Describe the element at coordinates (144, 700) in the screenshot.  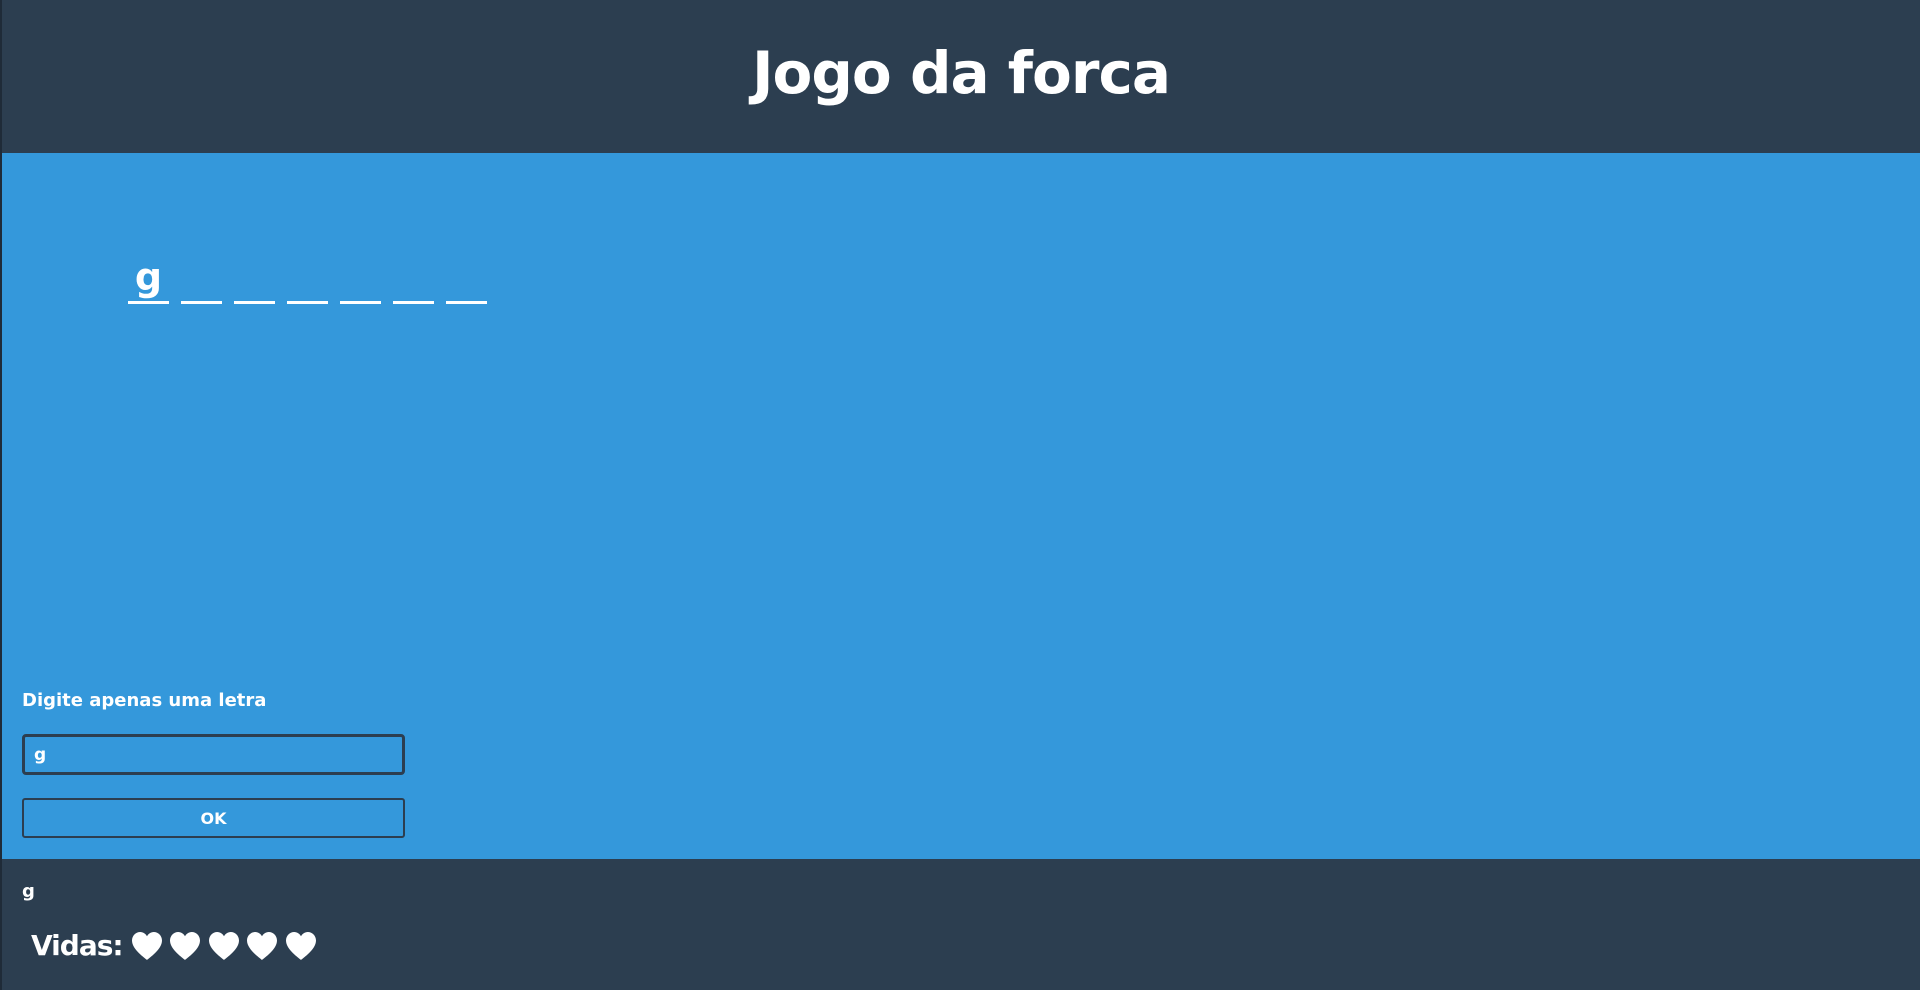
I see `input-hint-label: Digite apenas uma letra` at that location.